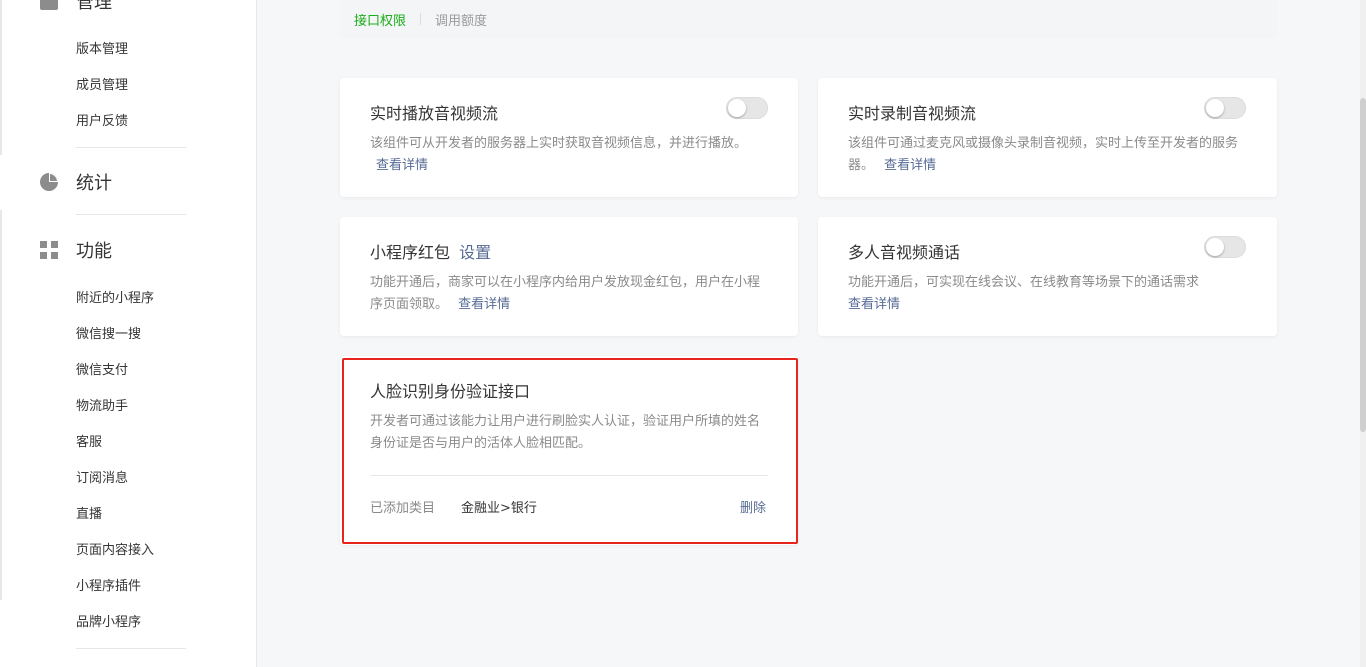 Image resolution: width=1366 pixels, height=667 pixels. I want to click on sidebar-item-logistics: 物流助手, so click(102, 407).